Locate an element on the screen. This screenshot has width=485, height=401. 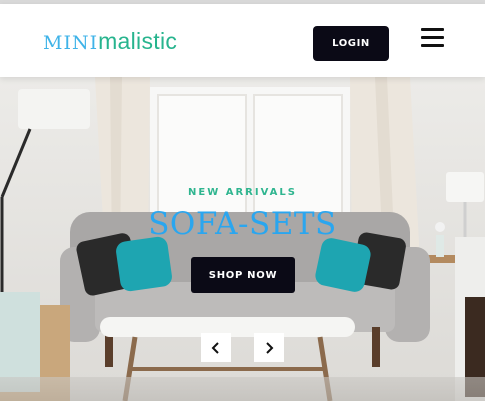
chevron-left-icon is located at coordinates (215, 347).